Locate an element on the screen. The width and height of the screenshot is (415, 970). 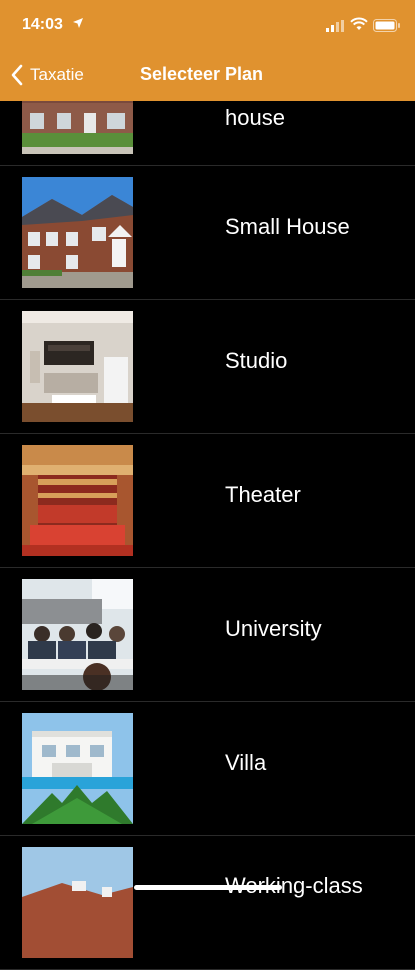
plan-label: Studio is located at coordinates (256, 360).